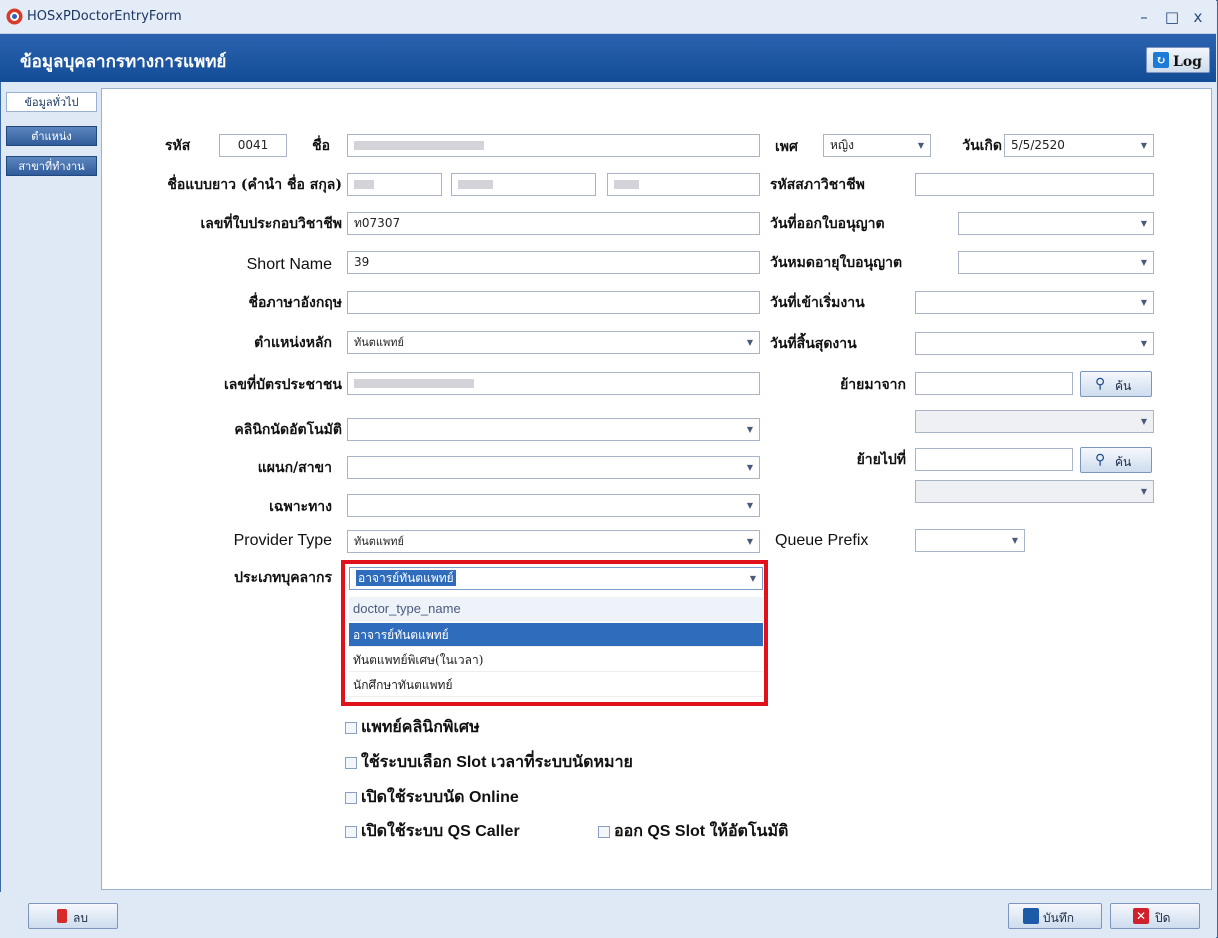 Image resolution: width=1218 pixels, height=938 pixels. I want to click on specialty-label: เฉพาะทาง, so click(300, 507).